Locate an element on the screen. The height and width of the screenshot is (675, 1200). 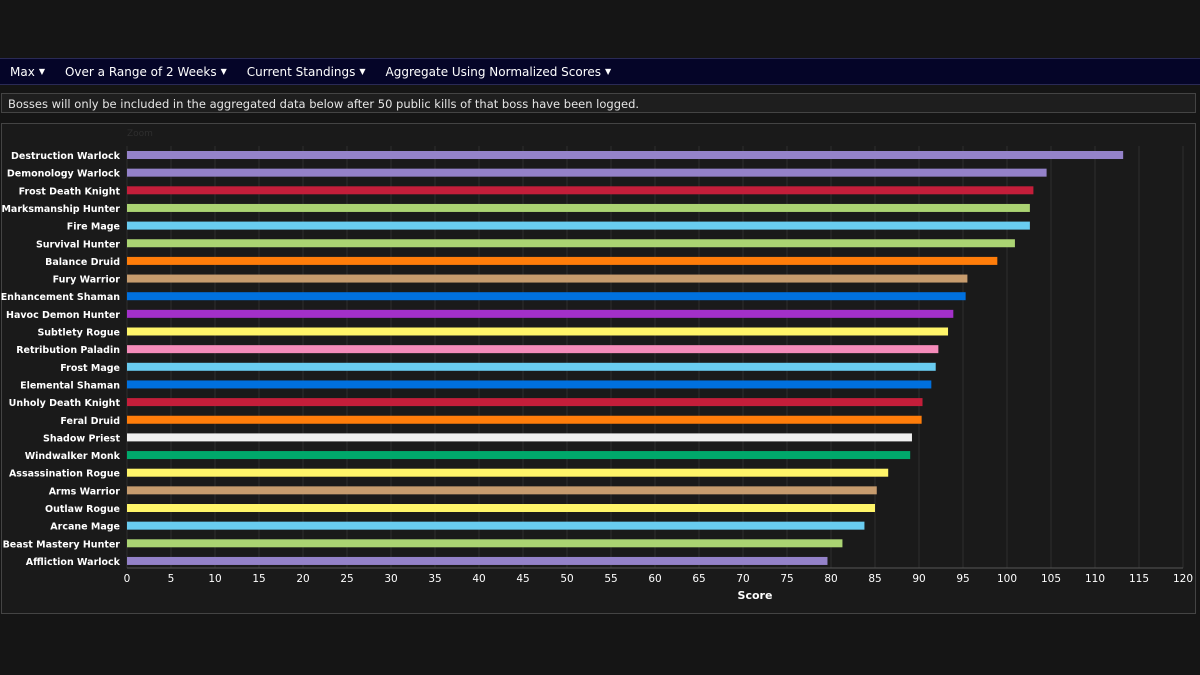
x-tick-label: 90 is located at coordinates (918, 579).